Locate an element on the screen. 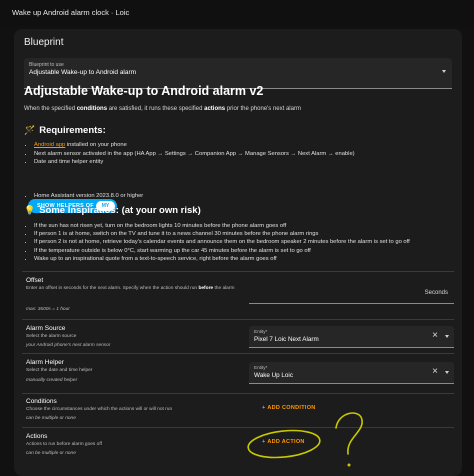  offset-input: Seconds is located at coordinates (351, 292).